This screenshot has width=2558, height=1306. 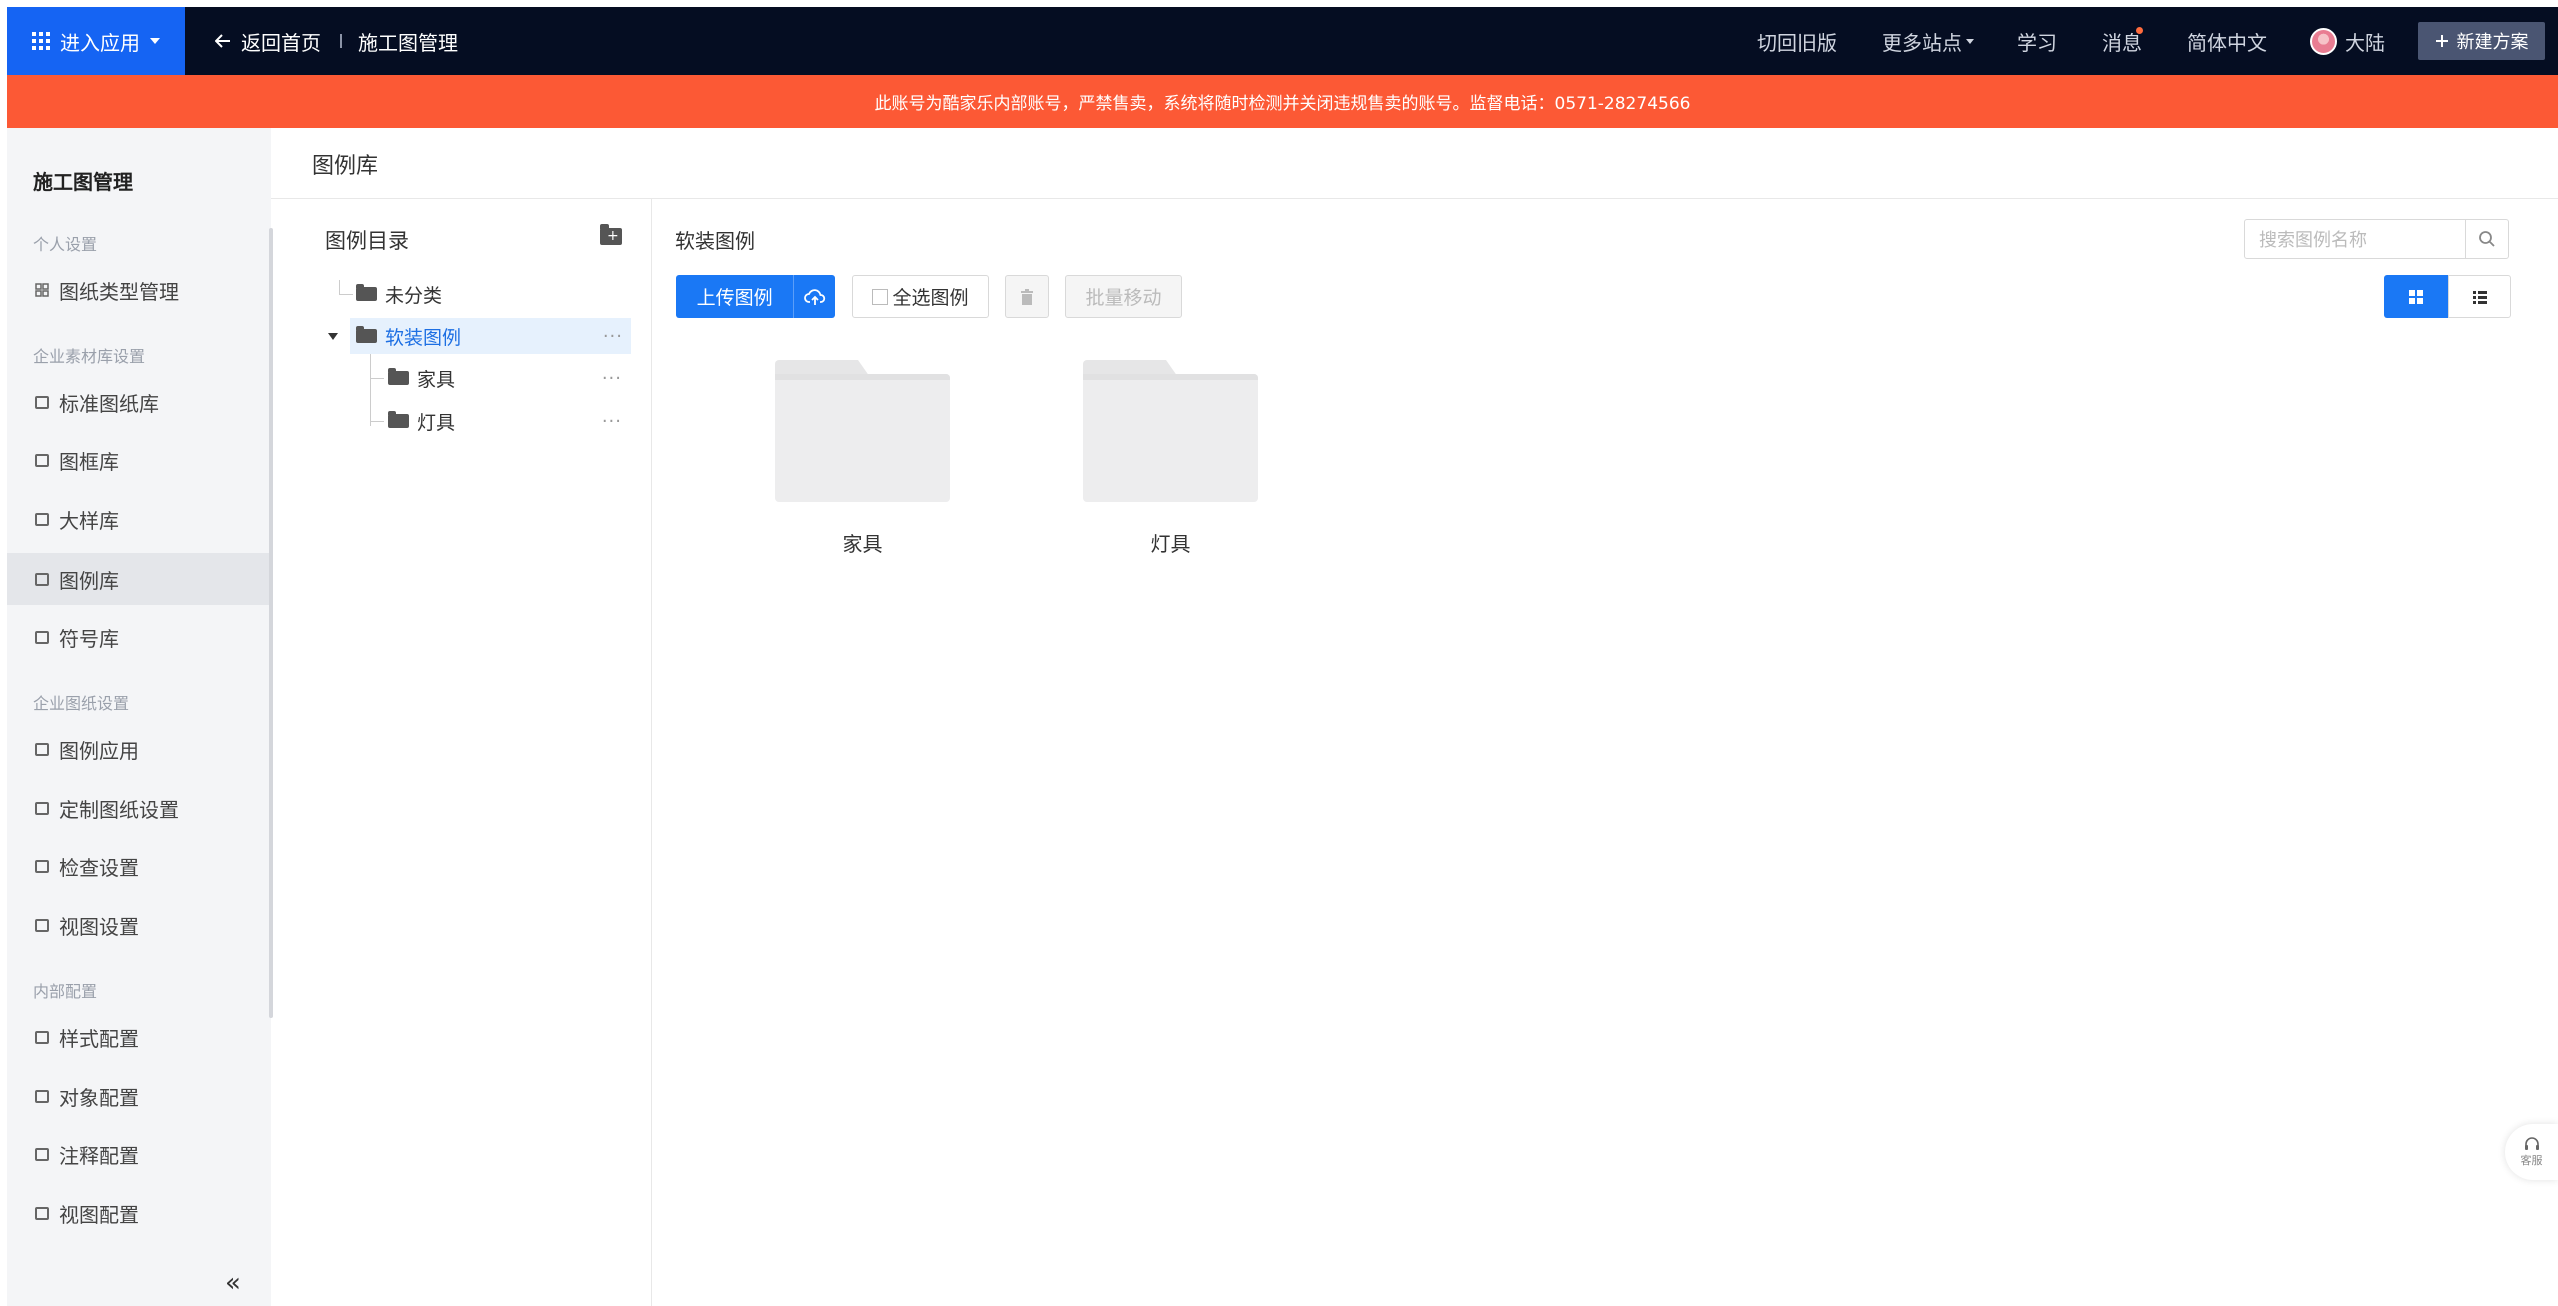 I want to click on sidebar-item-label: 注释配置, so click(x=99, y=1155).